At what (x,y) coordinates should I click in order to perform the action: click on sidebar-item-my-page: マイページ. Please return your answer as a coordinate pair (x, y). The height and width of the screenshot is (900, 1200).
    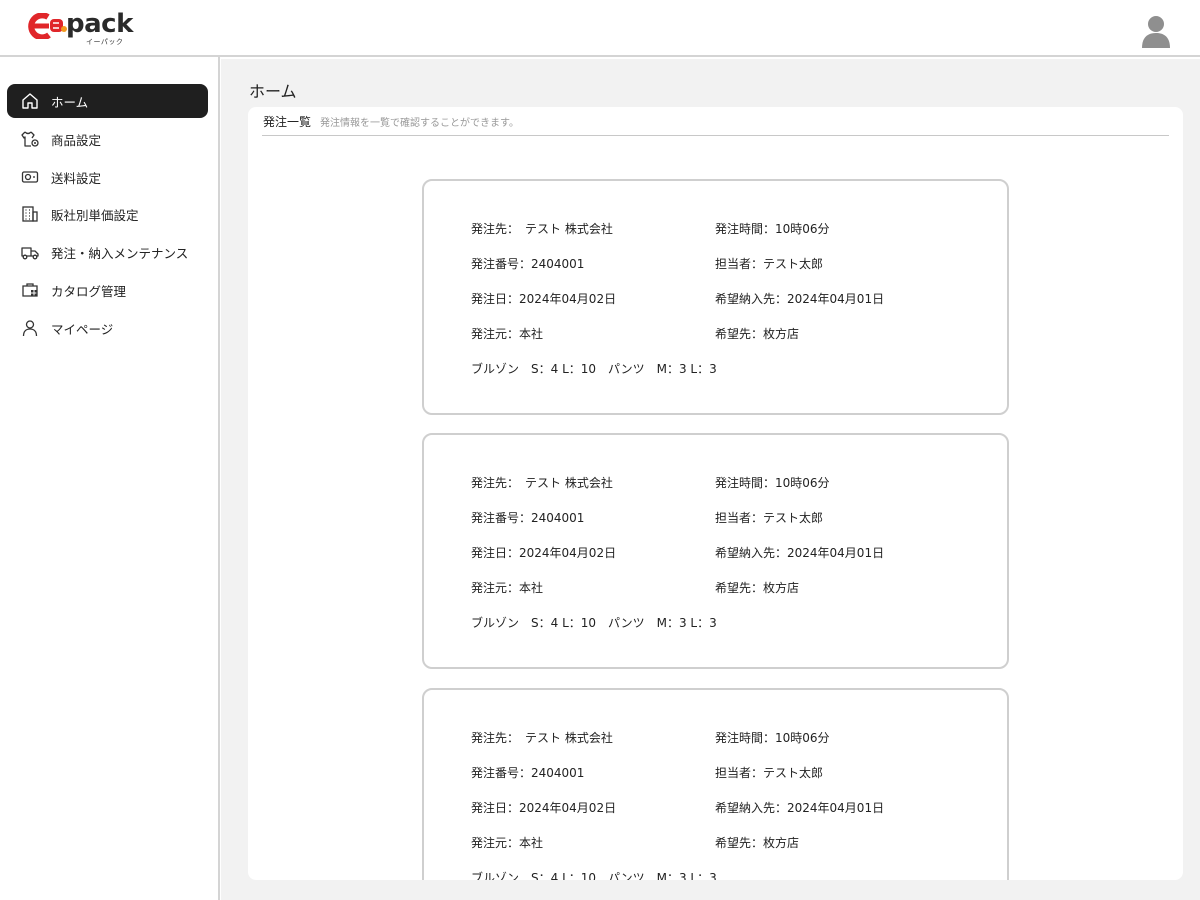
    Looking at the image, I should click on (107, 328).